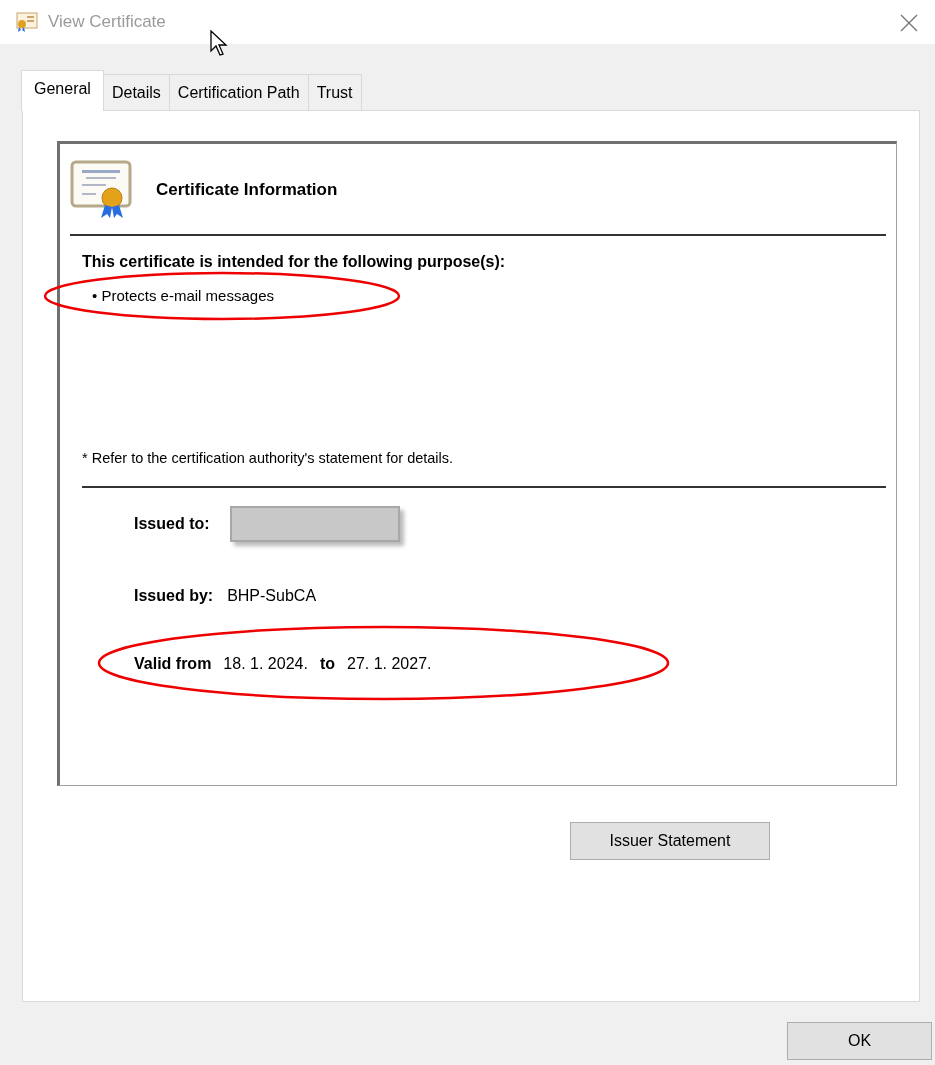 The image size is (935, 1065). I want to click on footnote: * Refer to the certification authority's statement for details., so click(484, 468).